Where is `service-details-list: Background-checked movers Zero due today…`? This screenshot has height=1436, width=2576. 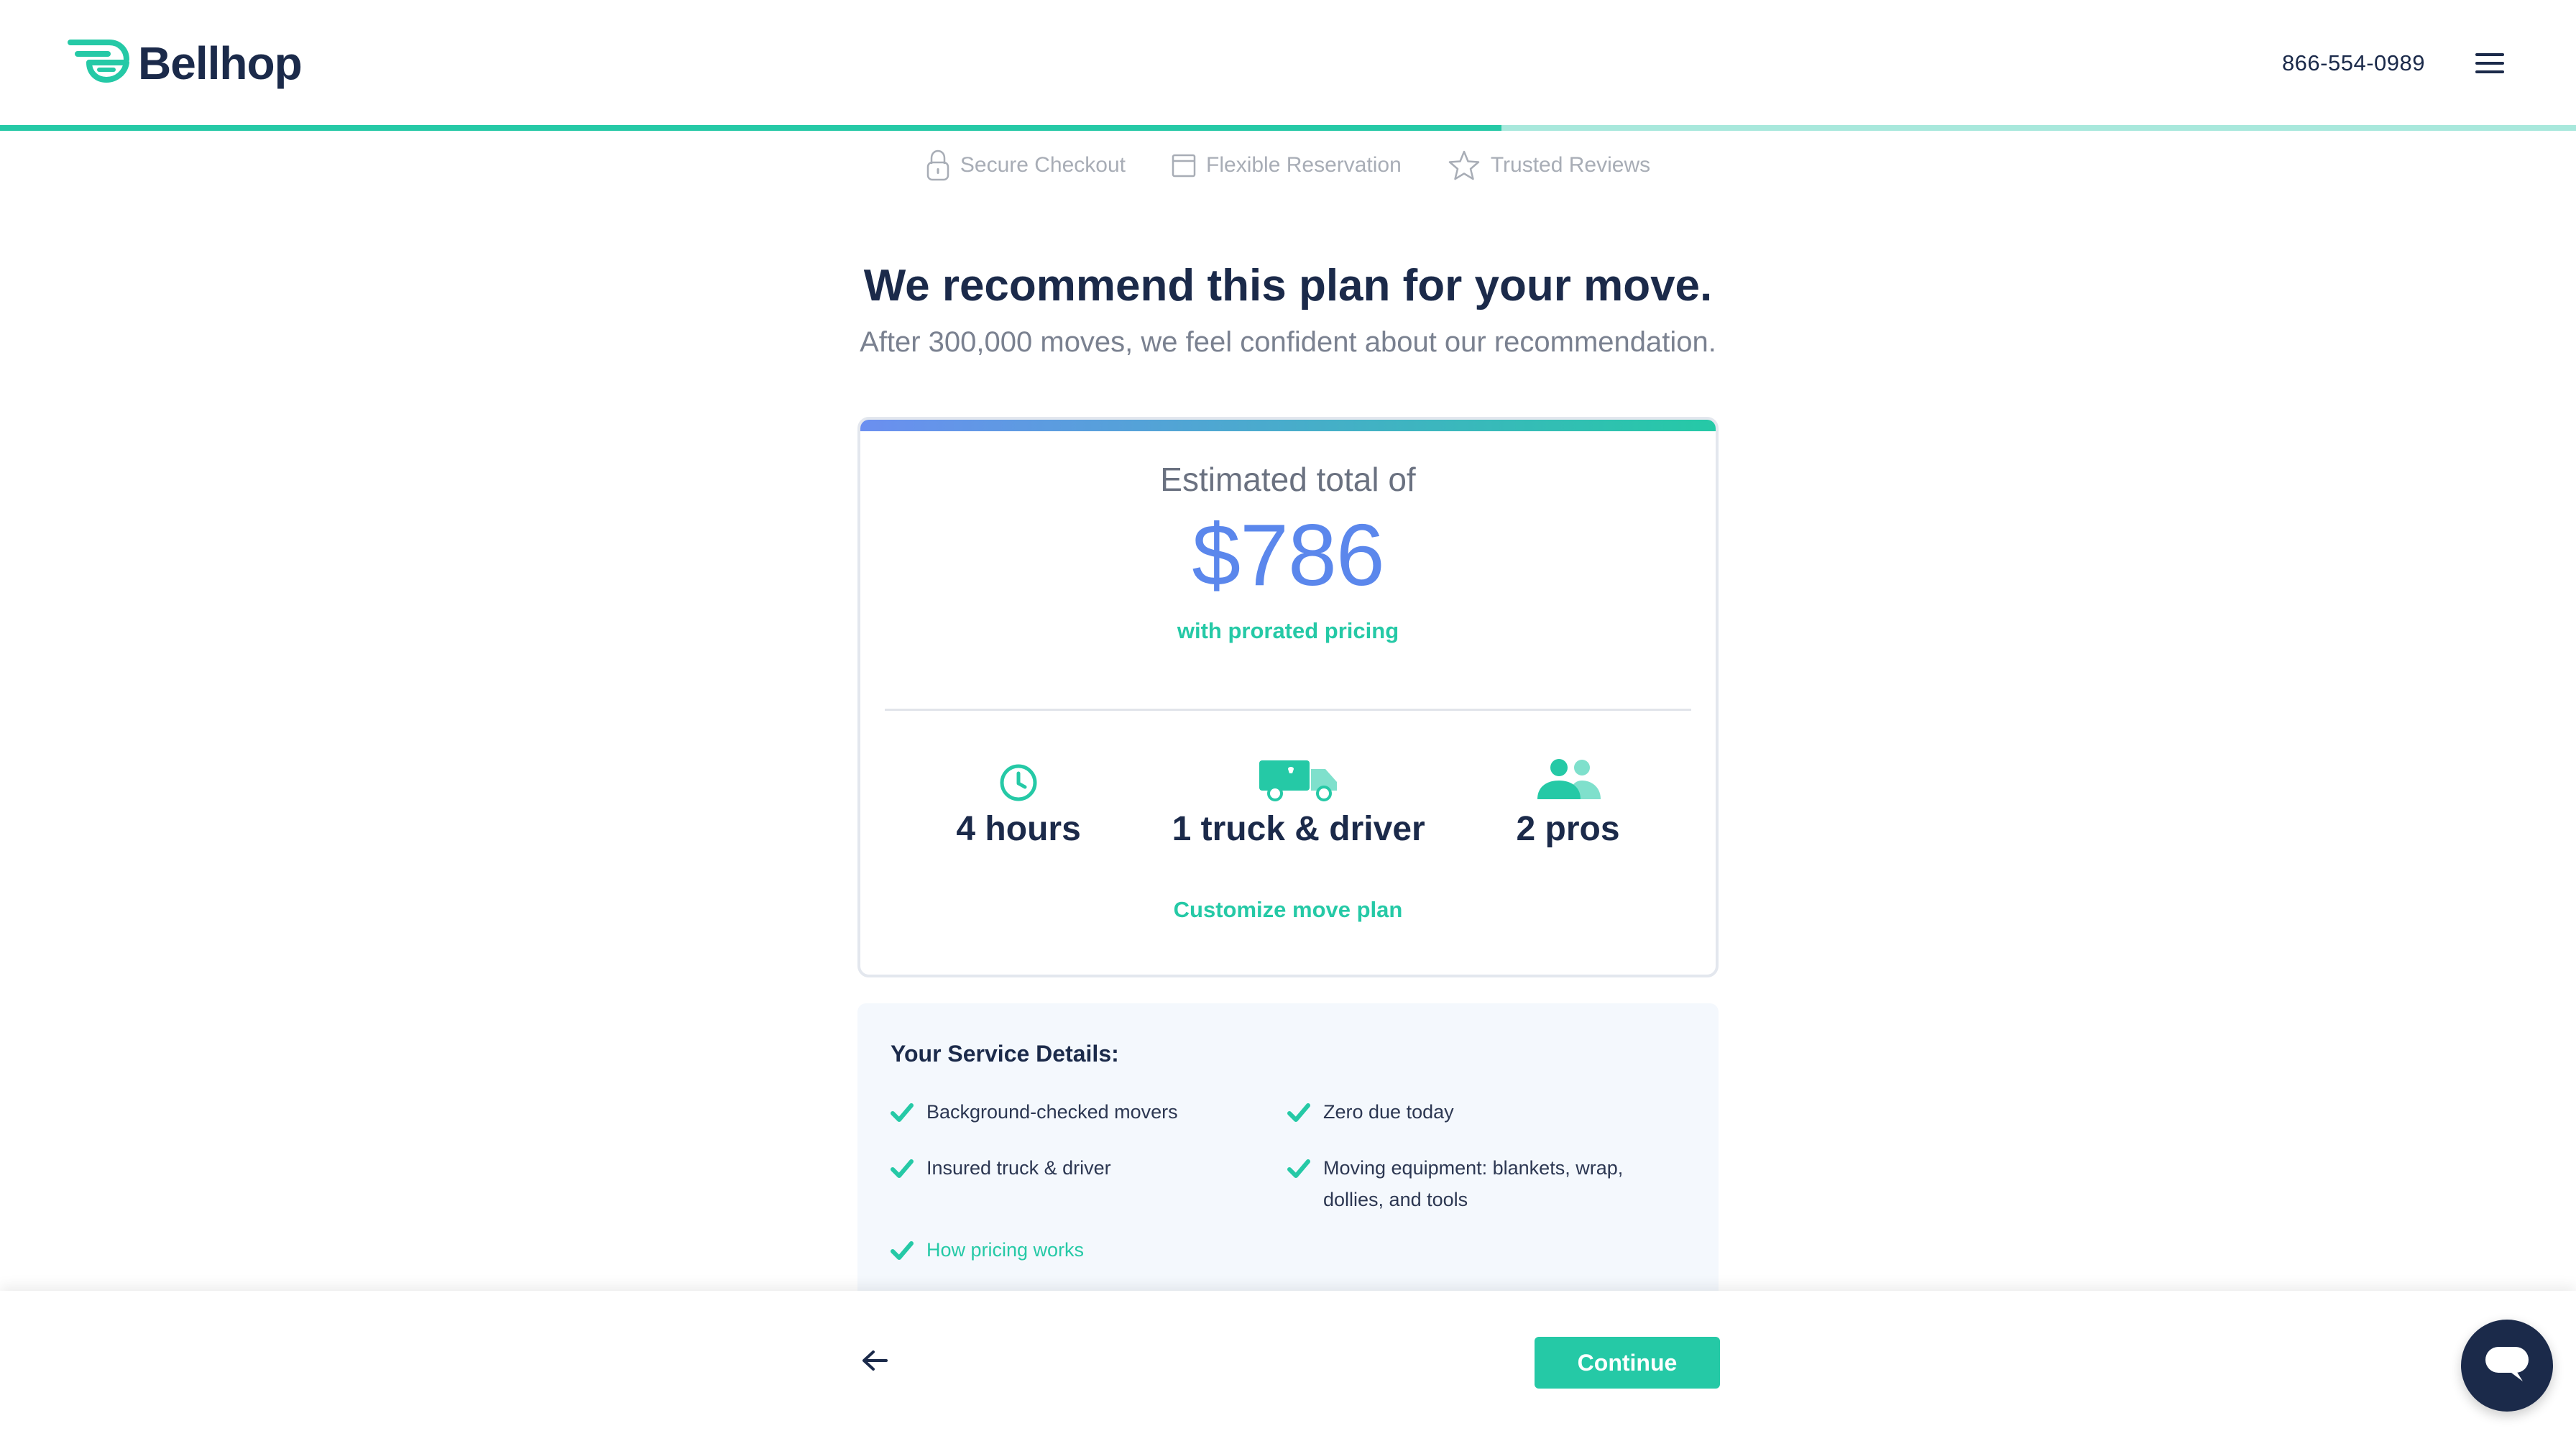 service-details-list: Background-checked movers Zero due today… is located at coordinates (1288, 1155).